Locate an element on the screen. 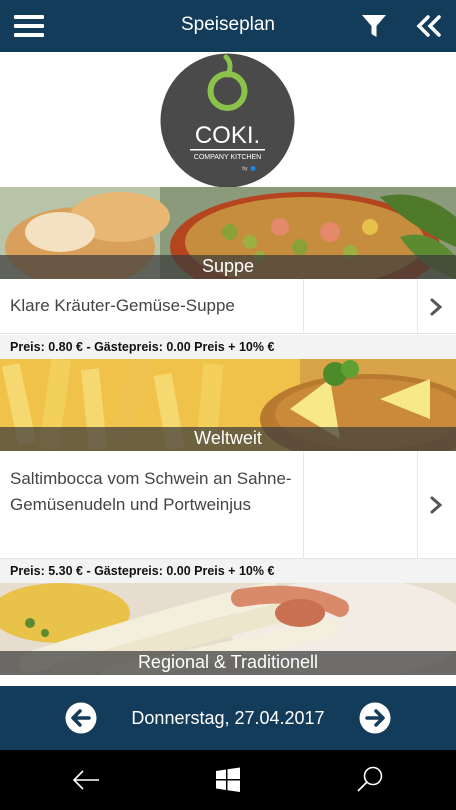 This screenshot has width=456, height=810. category-banner-regional: Regional & Traditionell is located at coordinates (228, 629).